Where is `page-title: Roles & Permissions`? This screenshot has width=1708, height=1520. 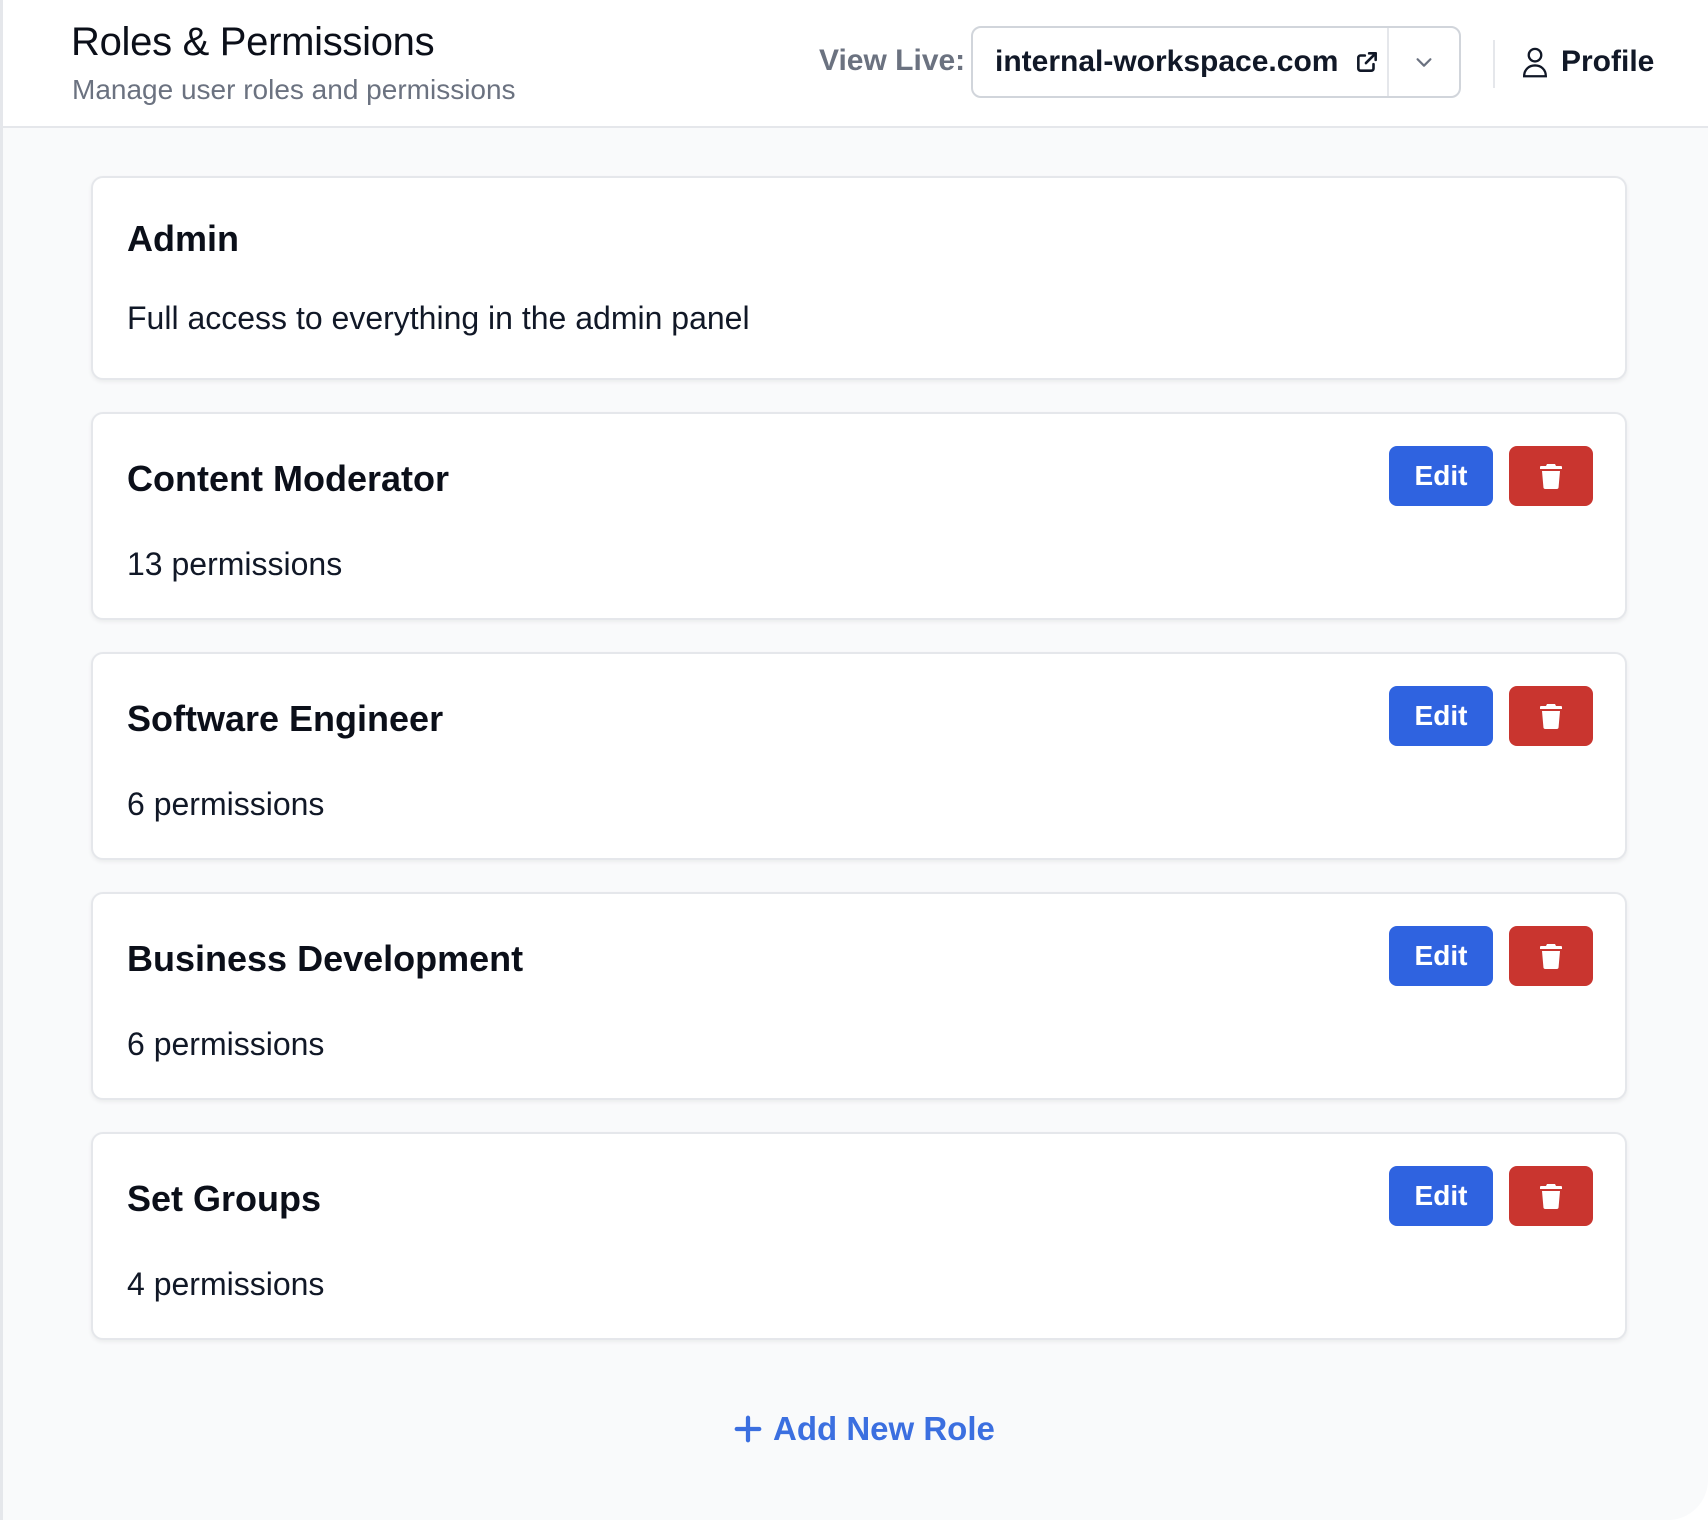 page-title: Roles & Permissions is located at coordinates (253, 42).